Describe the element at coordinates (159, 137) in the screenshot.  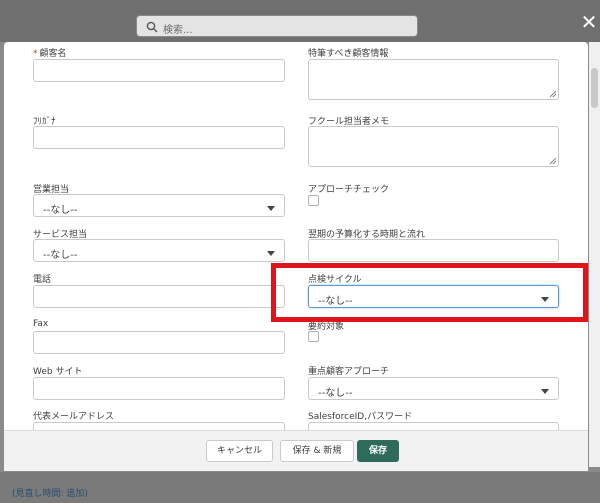
I see `furigana-input` at that location.